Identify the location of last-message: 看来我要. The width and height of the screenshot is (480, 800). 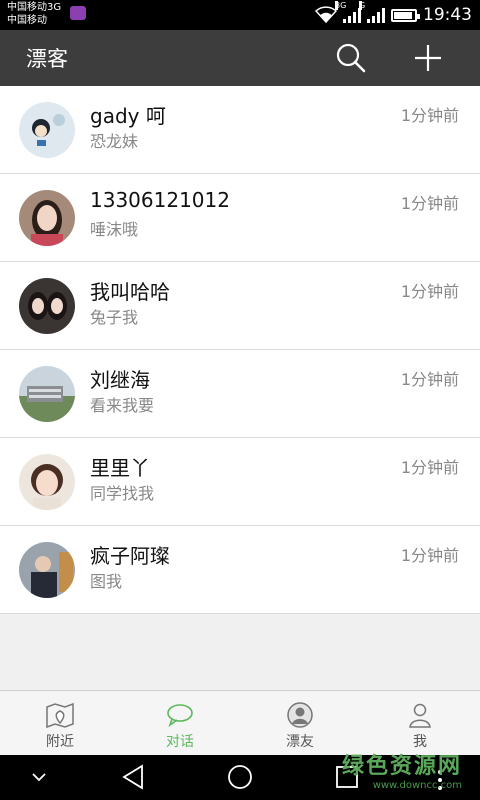
(122, 405).